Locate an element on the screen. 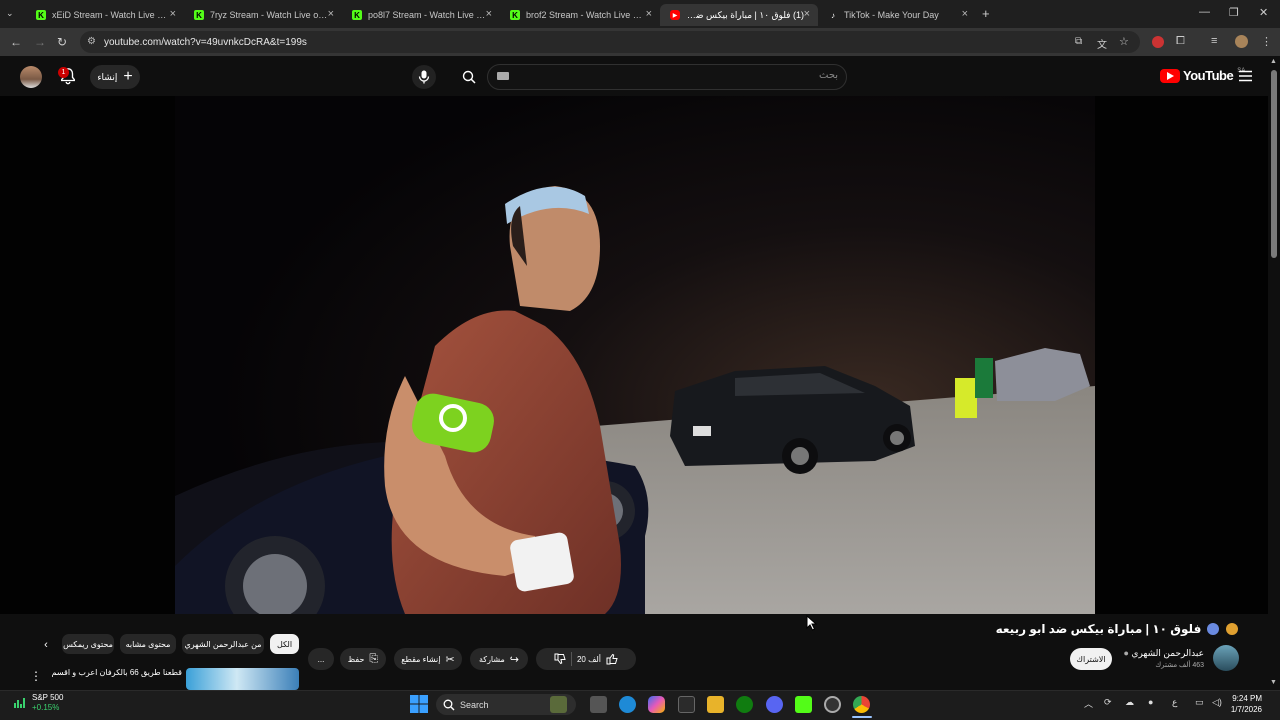  profile-avatar is located at coordinates (1241, 41).